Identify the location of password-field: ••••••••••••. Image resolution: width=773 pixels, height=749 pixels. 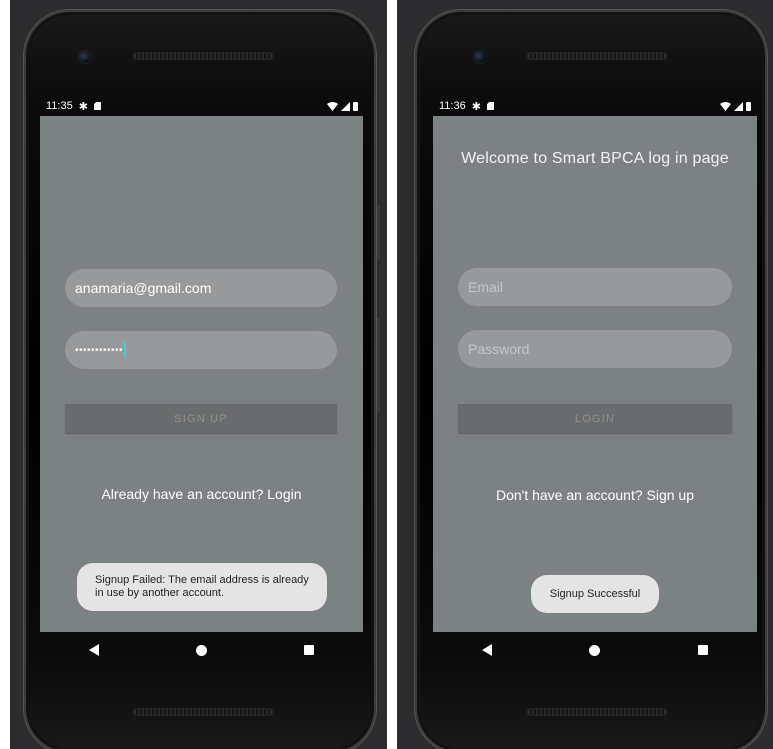
(201, 350).